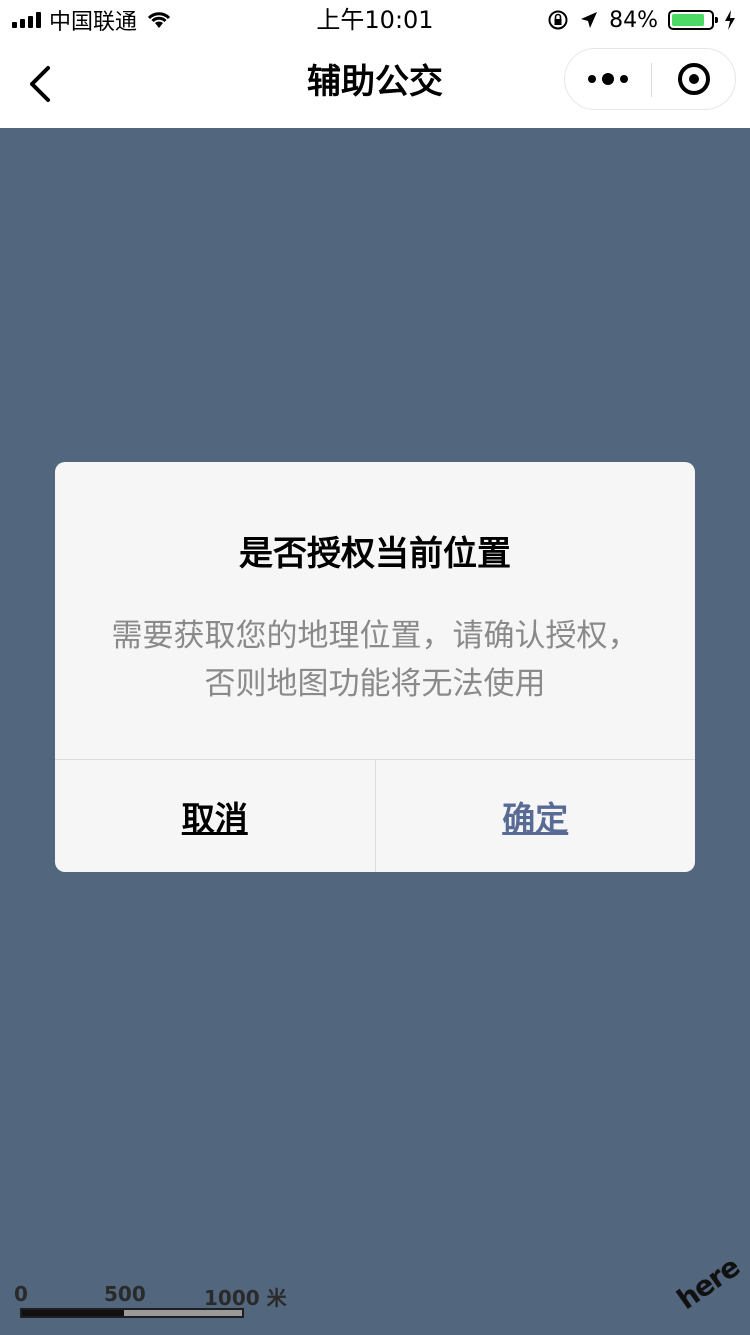  What do you see at coordinates (589, 20) in the screenshot?
I see `location-icon` at bounding box center [589, 20].